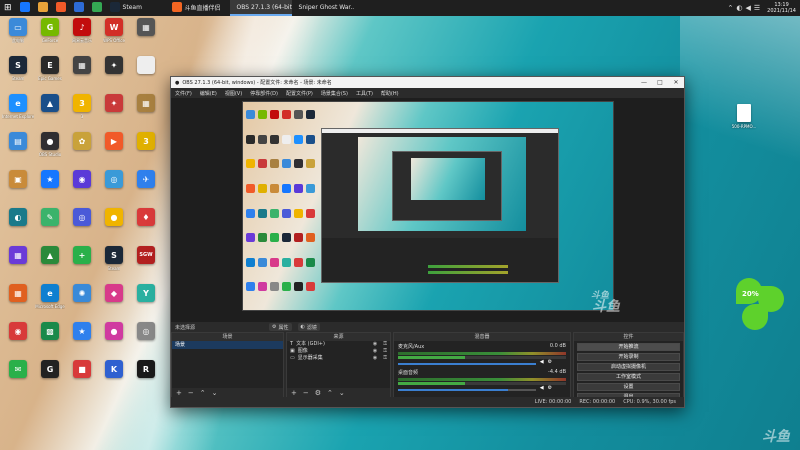 The width and height of the screenshot is (800, 450). Describe the element at coordinates (146, 264) in the screenshot. I see `desktop-icon: SGW` at that location.